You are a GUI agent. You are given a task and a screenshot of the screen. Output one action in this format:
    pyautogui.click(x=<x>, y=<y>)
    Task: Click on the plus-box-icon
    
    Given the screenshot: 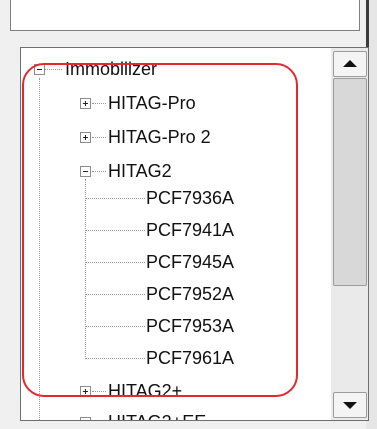 What is the action you would take?
    pyautogui.click(x=85, y=418)
    